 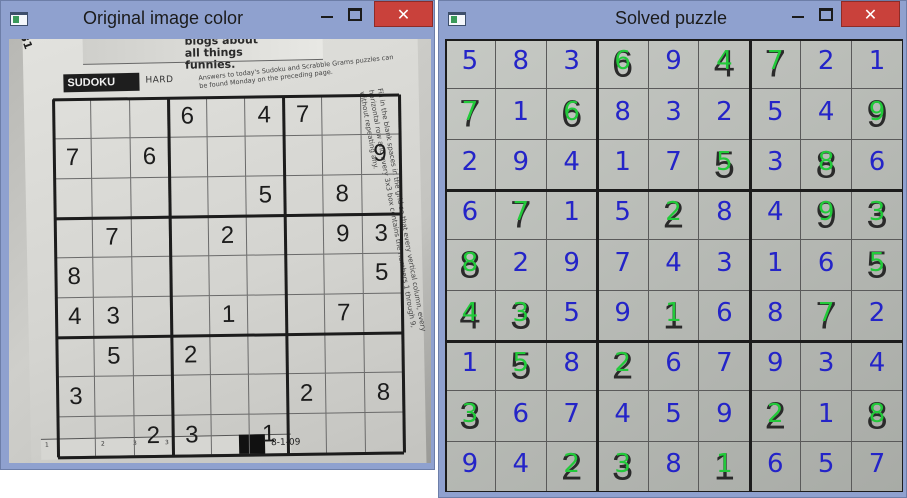 I want to click on maximize-button, so click(x=355, y=14).